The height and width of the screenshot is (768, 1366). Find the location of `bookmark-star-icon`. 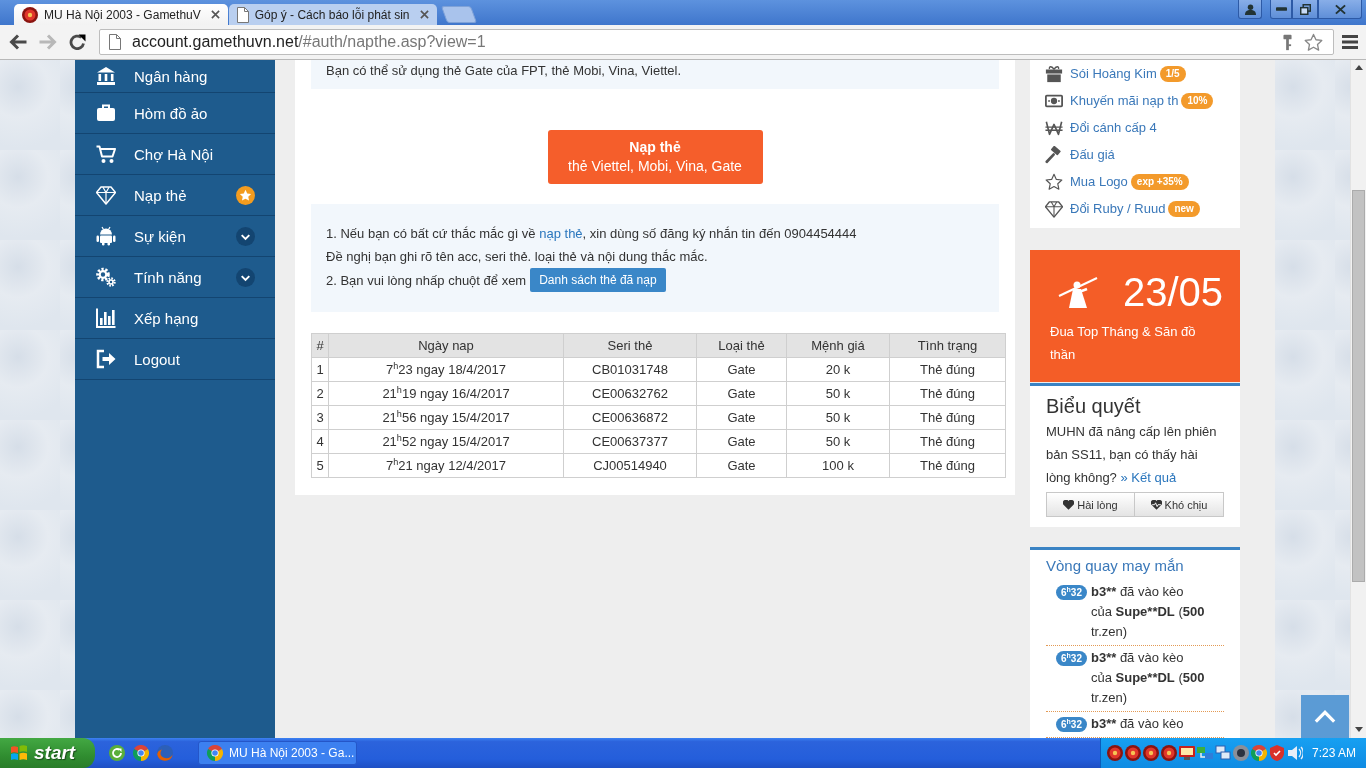

bookmark-star-icon is located at coordinates (1313, 42).